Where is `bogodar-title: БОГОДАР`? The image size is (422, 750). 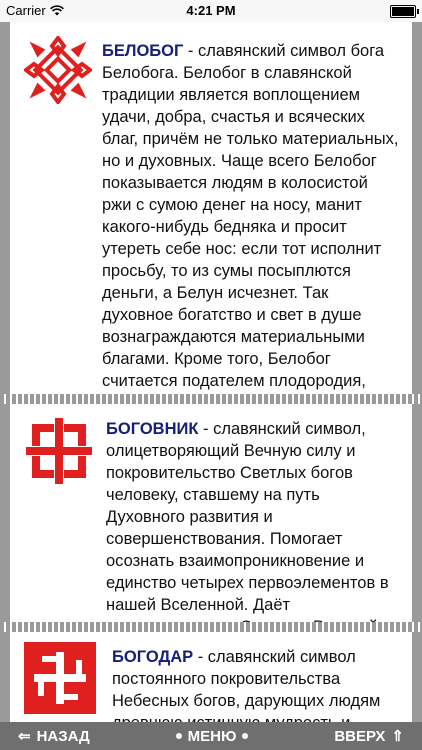 bogodar-title: БОГОДАР is located at coordinates (153, 657).